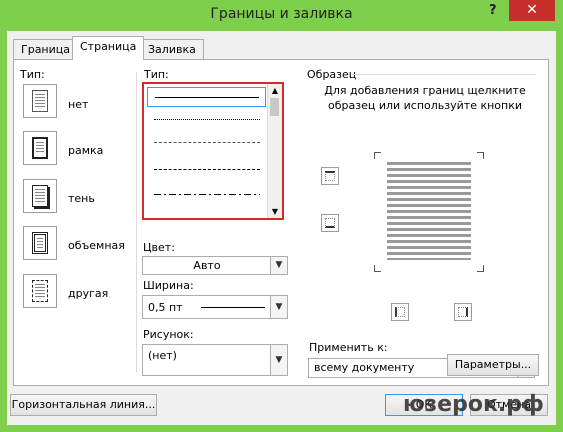  Describe the element at coordinates (532, 10) in the screenshot. I see `close-button: ✕` at that location.